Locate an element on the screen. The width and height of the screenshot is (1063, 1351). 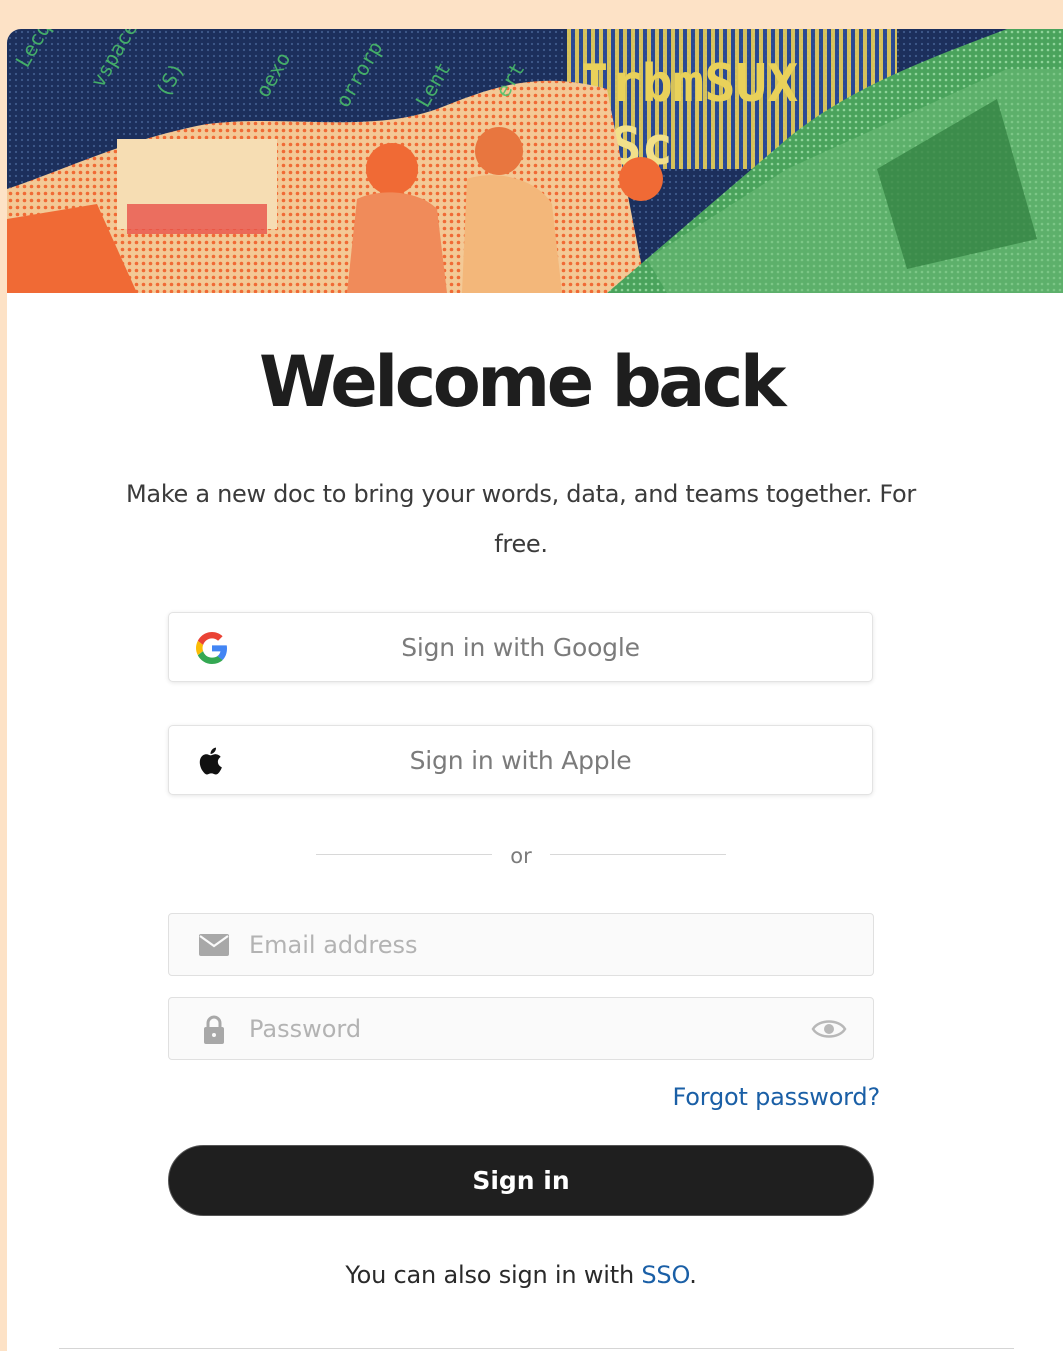
forgot-password-link: Forgot password? is located at coordinates (776, 1097).